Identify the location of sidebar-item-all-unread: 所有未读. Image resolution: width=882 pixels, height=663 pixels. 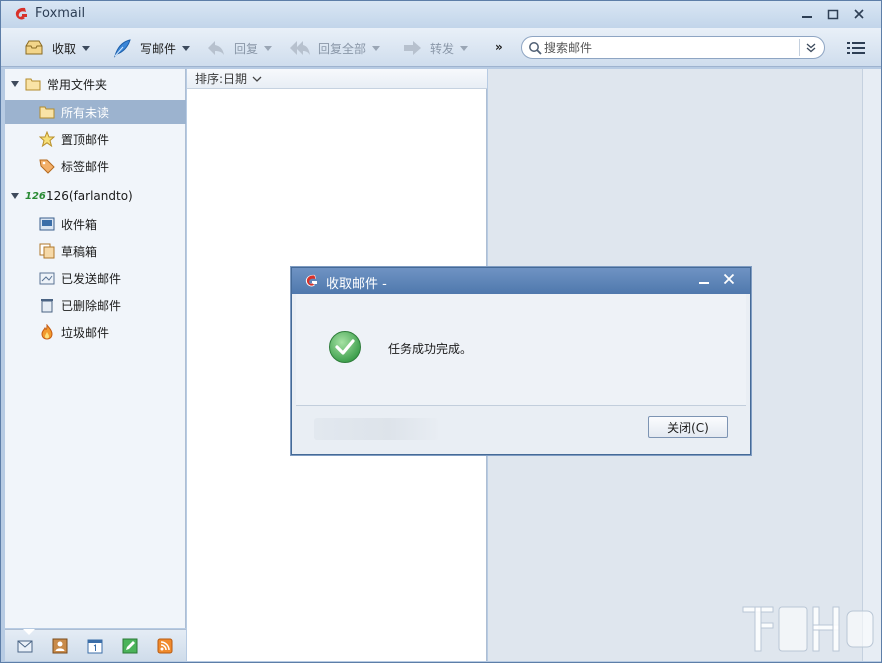
(95, 112).